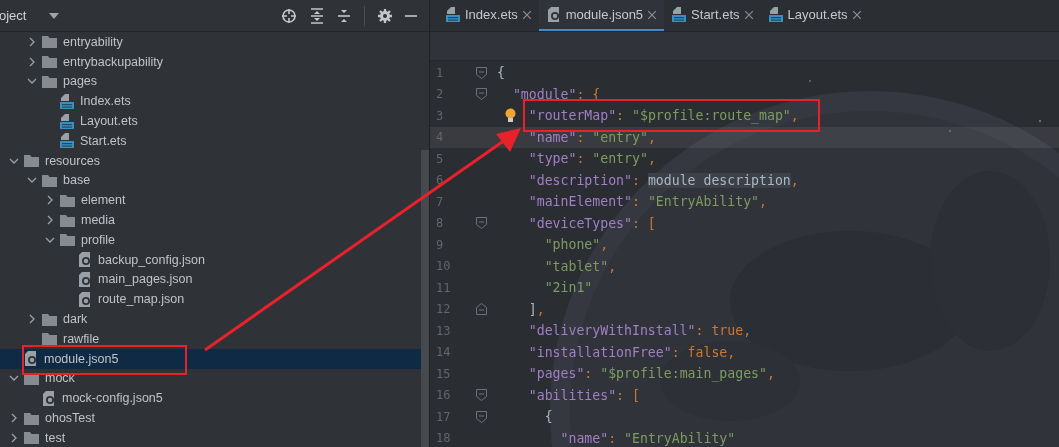 The width and height of the screenshot is (1059, 447). Describe the element at coordinates (411, 15) in the screenshot. I see `minimize-icon` at that location.